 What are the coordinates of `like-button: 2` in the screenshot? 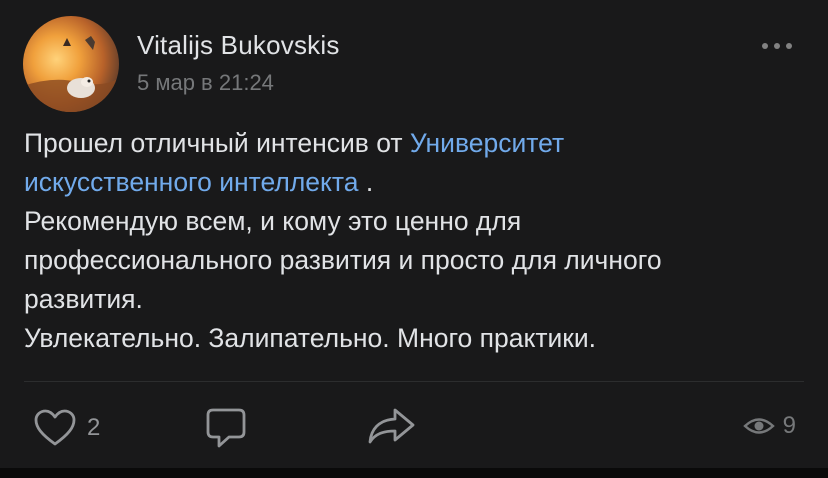 It's located at (66, 428).